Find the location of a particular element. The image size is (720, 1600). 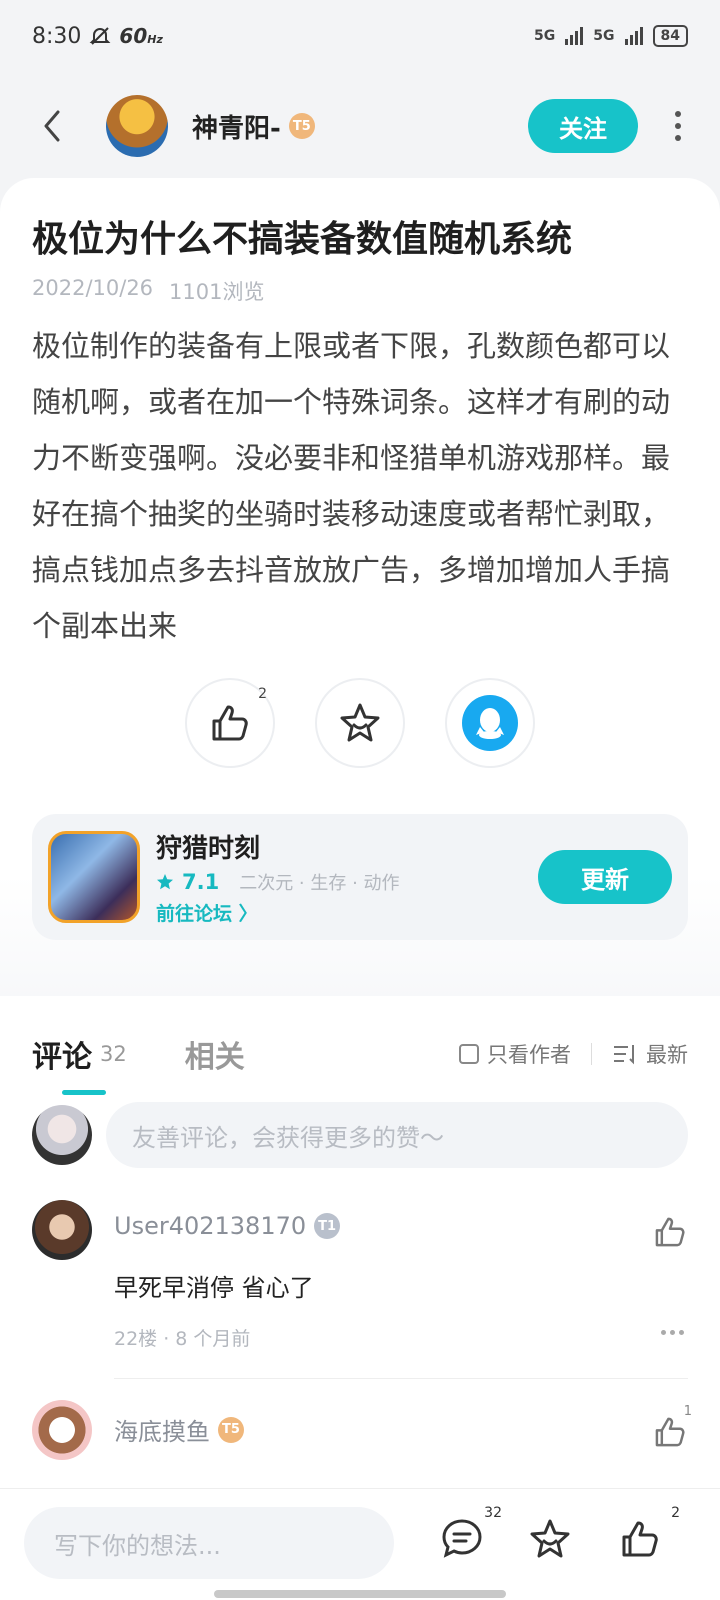

comment-divider is located at coordinates (401, 1378).